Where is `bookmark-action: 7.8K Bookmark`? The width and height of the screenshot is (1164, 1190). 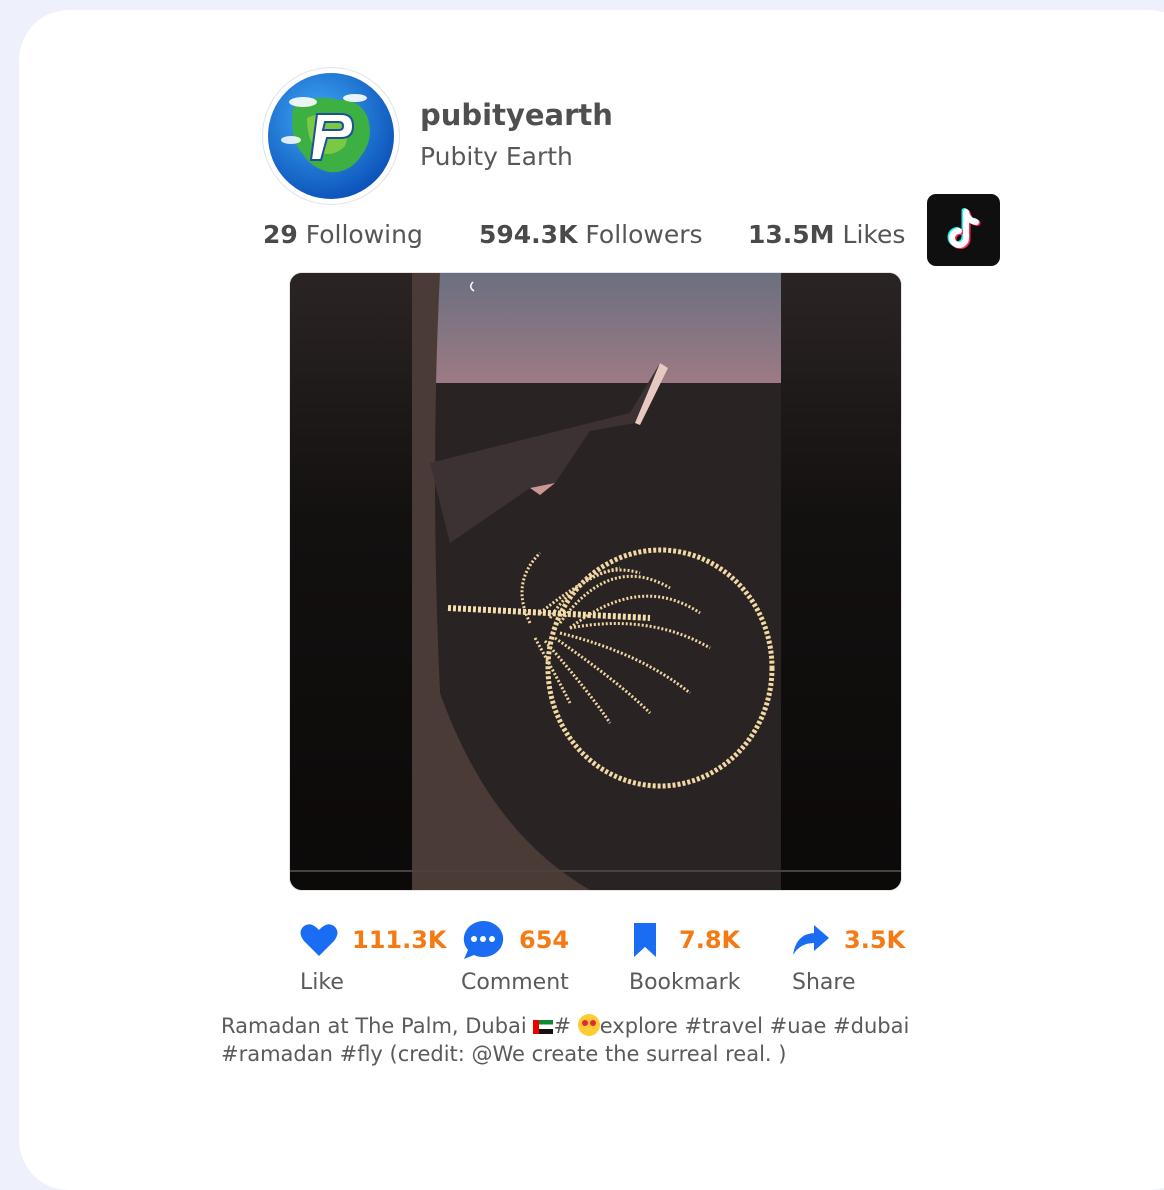
bookmark-action: 7.8K Bookmark is located at coordinates (684, 959).